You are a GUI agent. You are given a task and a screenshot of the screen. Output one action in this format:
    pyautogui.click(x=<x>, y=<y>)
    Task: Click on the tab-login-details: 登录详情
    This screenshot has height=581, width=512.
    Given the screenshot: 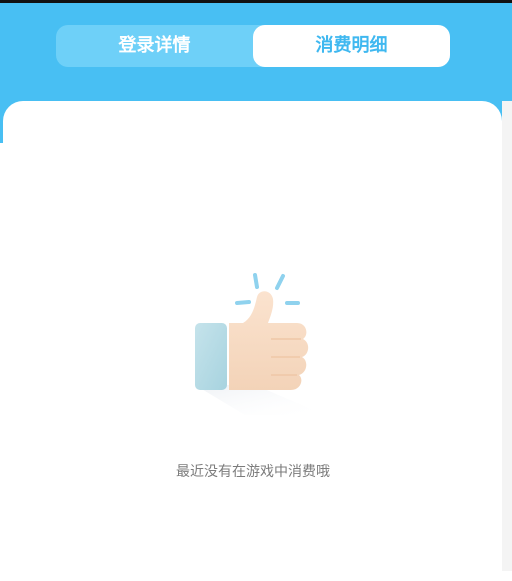 What is the action you would take?
    pyautogui.click(x=154, y=46)
    